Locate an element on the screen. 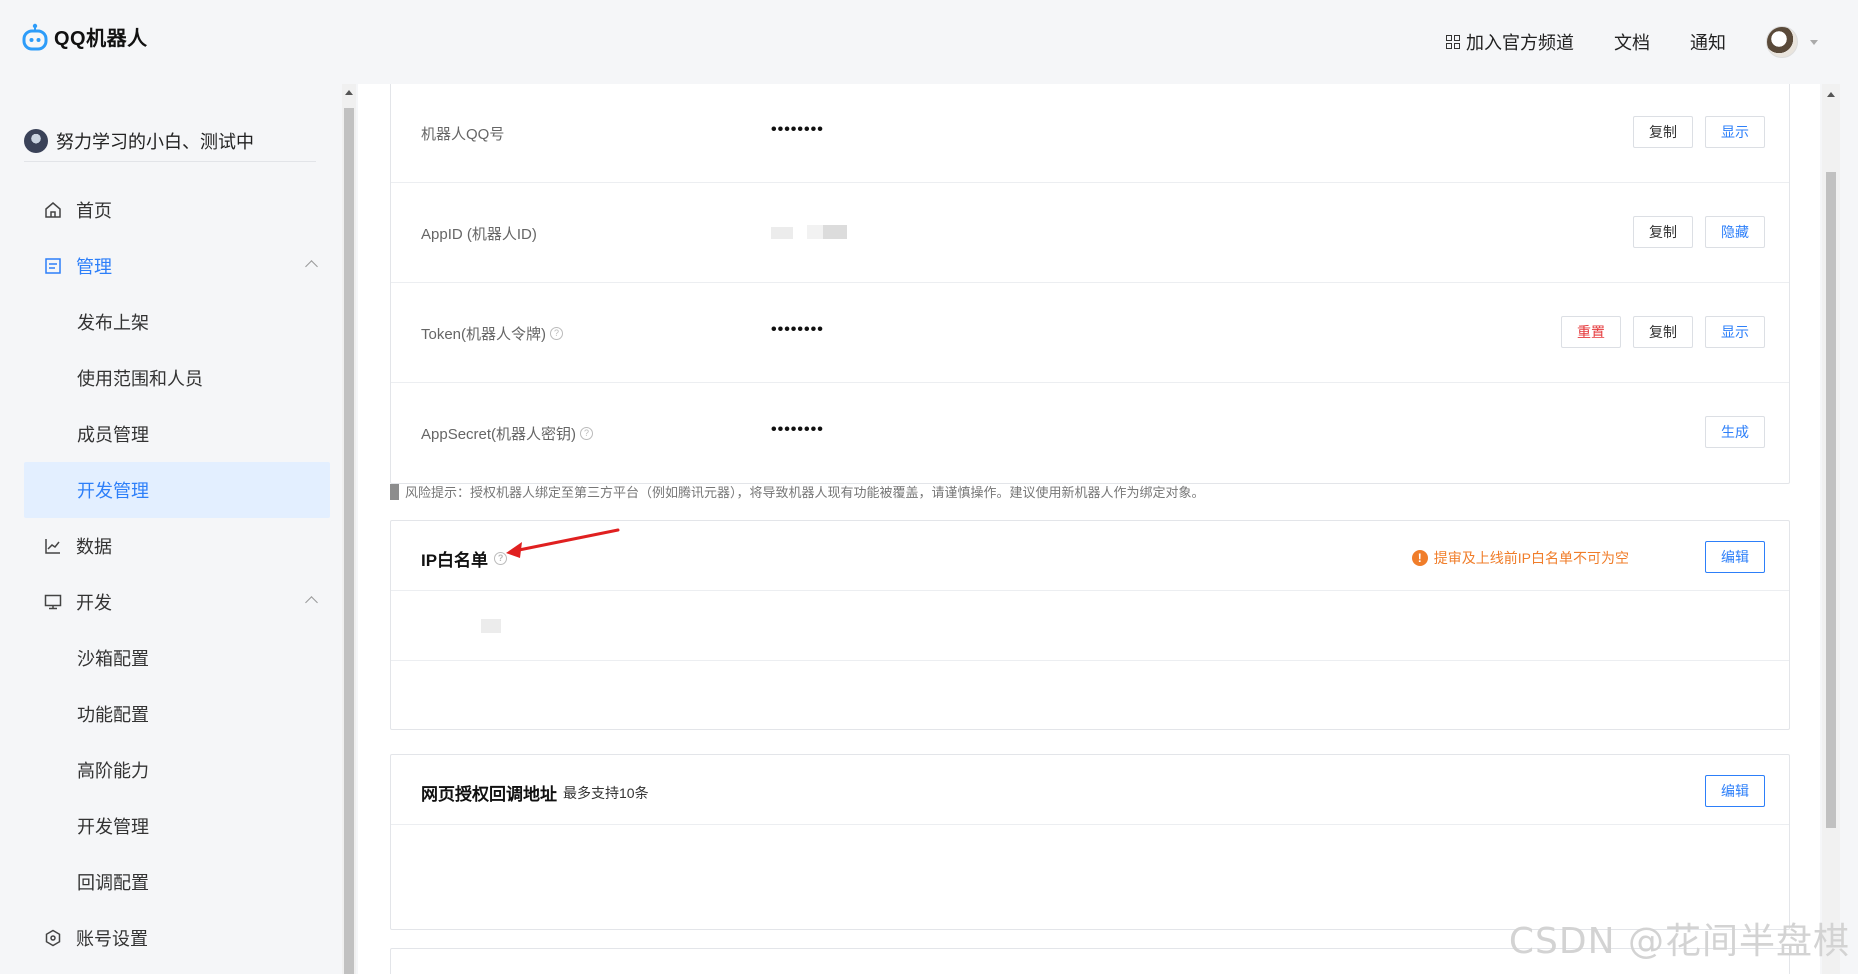 The height and width of the screenshot is (974, 1858). chart-icon is located at coordinates (52, 546).